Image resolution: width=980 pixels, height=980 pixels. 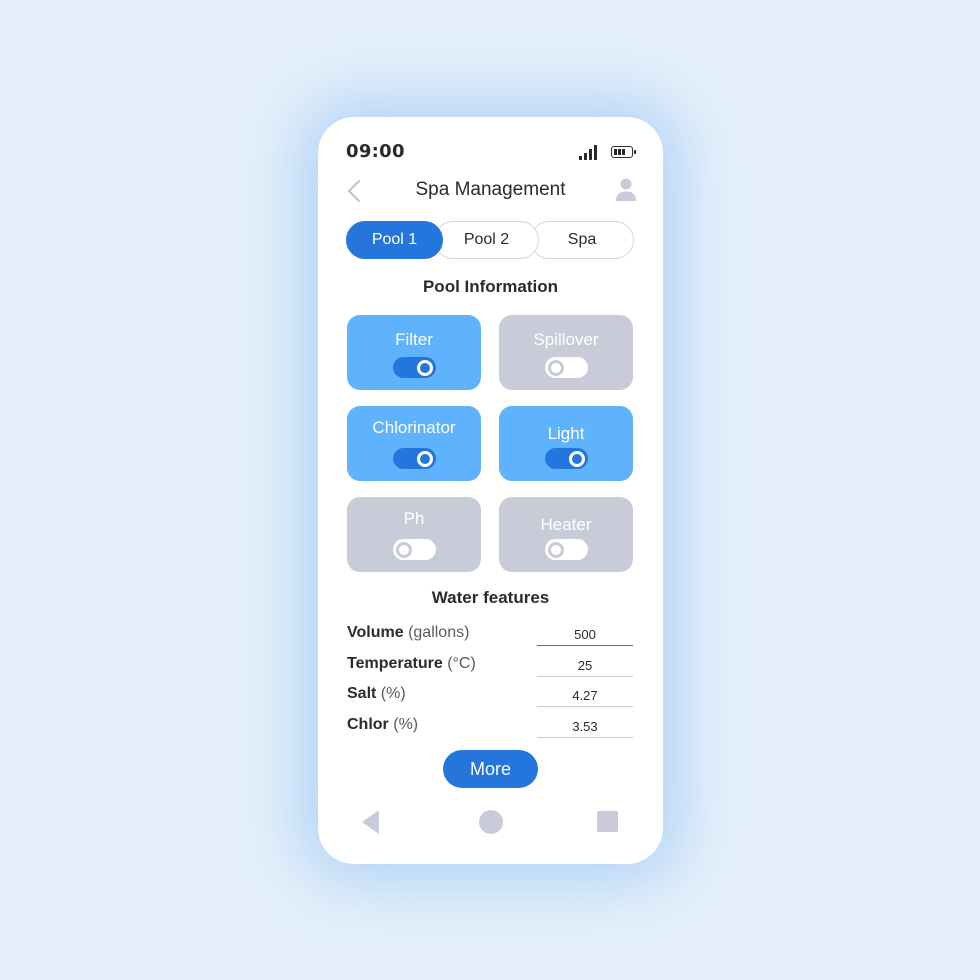 What do you see at coordinates (414, 427) in the screenshot?
I see `device-label: Chlorinator` at bounding box center [414, 427].